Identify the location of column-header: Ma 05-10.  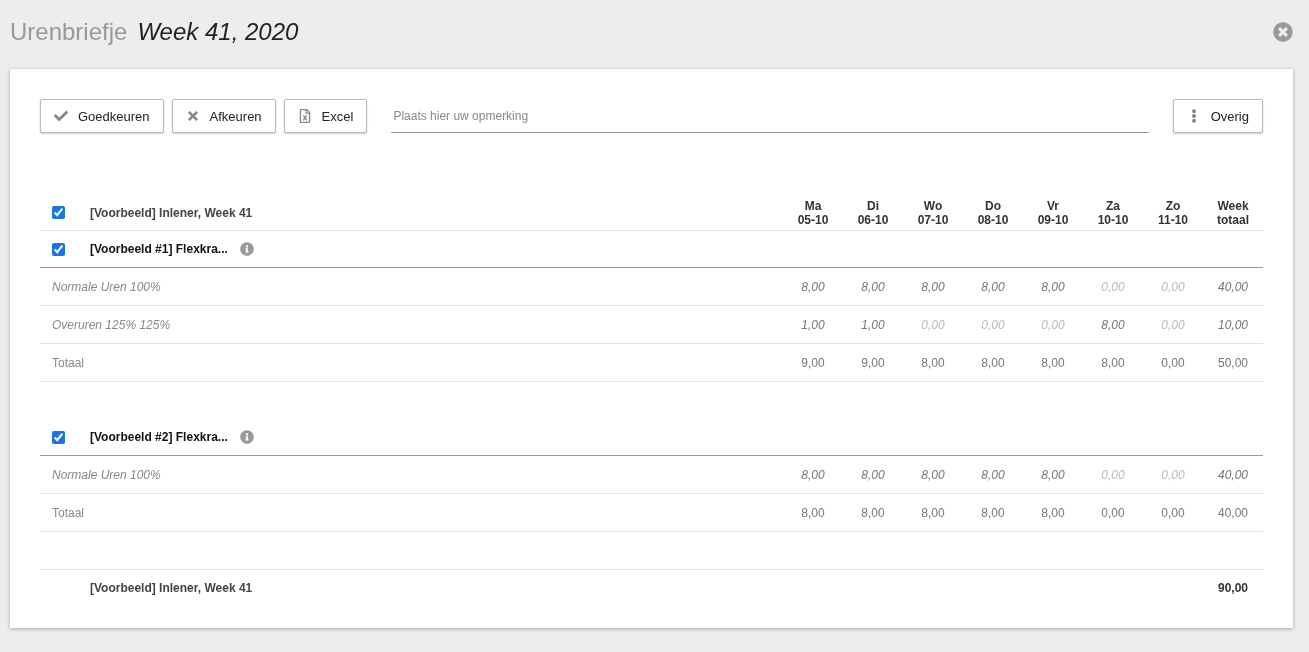
(813, 212).